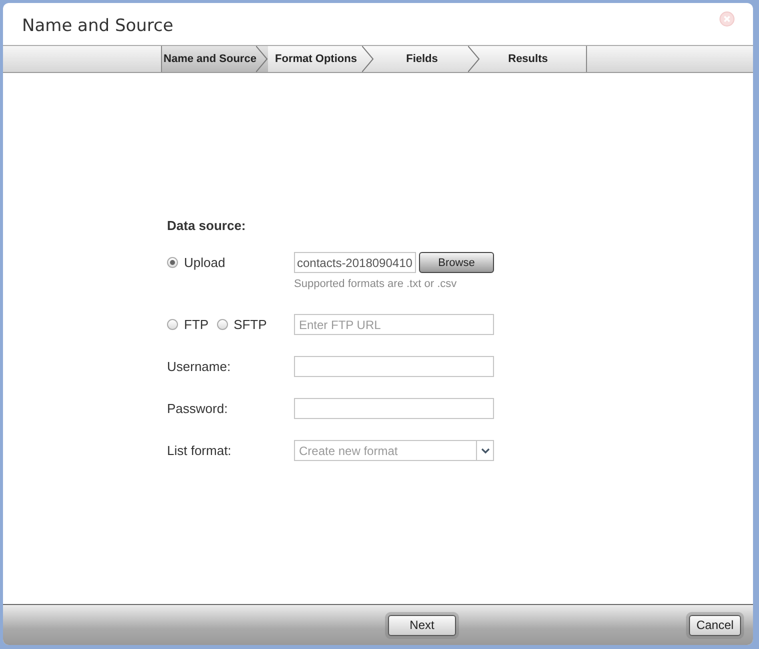 This screenshot has height=649, width=759. What do you see at coordinates (715, 625) in the screenshot?
I see `cancel-button: Cancel` at bounding box center [715, 625].